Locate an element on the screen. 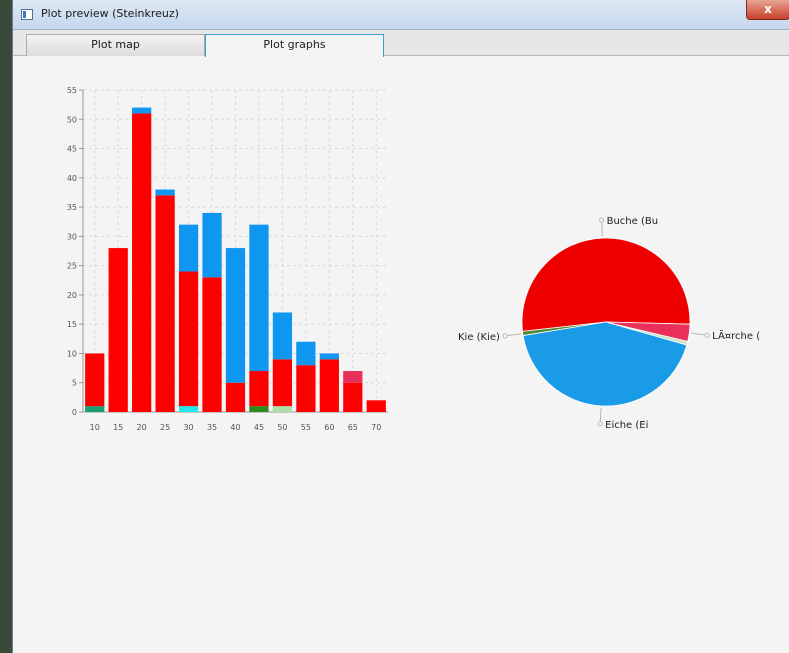  y-tick-label: 20 is located at coordinates (72, 295).